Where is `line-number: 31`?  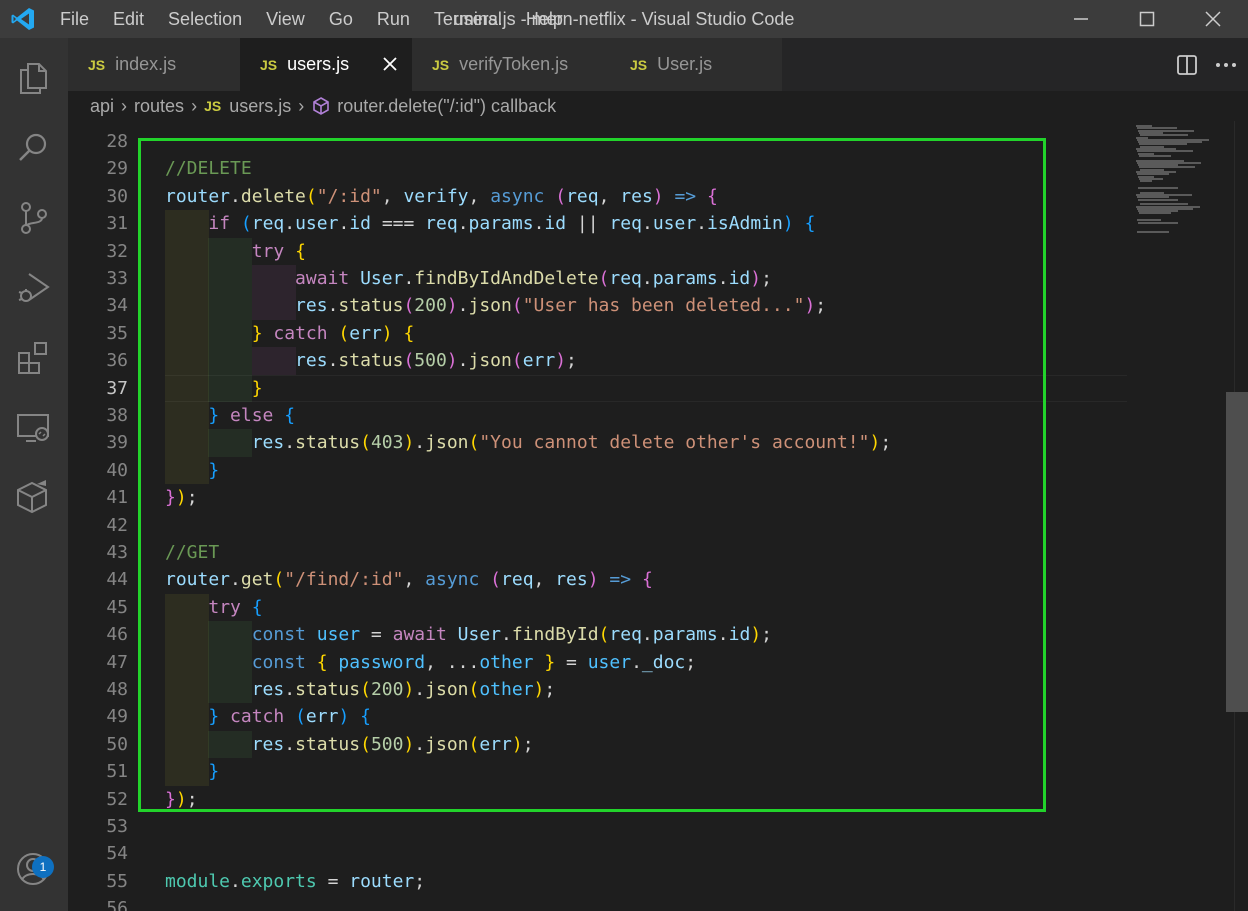 line-number: 31 is located at coordinates (117, 224).